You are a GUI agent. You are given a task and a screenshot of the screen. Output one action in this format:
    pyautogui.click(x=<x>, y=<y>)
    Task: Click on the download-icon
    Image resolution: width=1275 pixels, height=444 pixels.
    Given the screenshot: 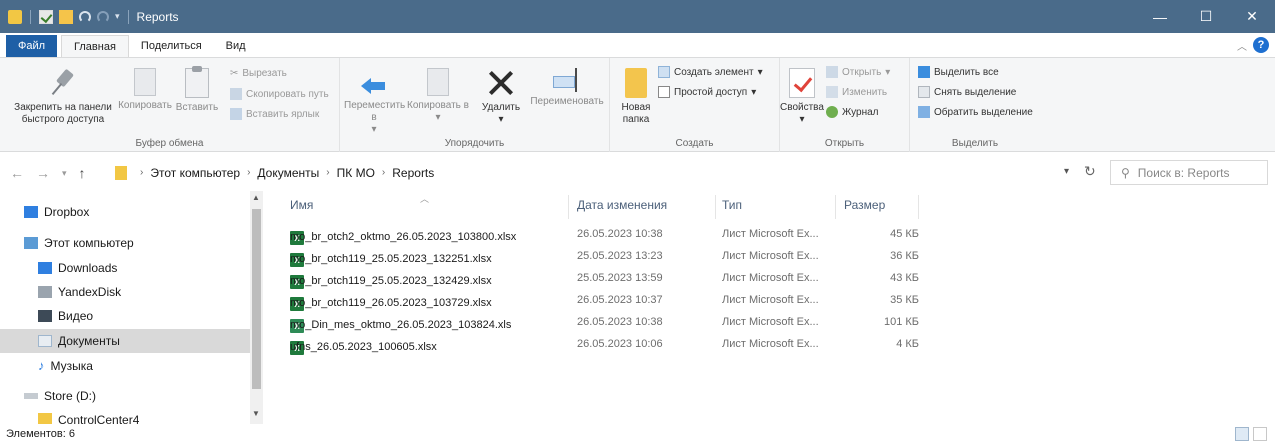 What is the action you would take?
    pyautogui.click(x=45, y=268)
    